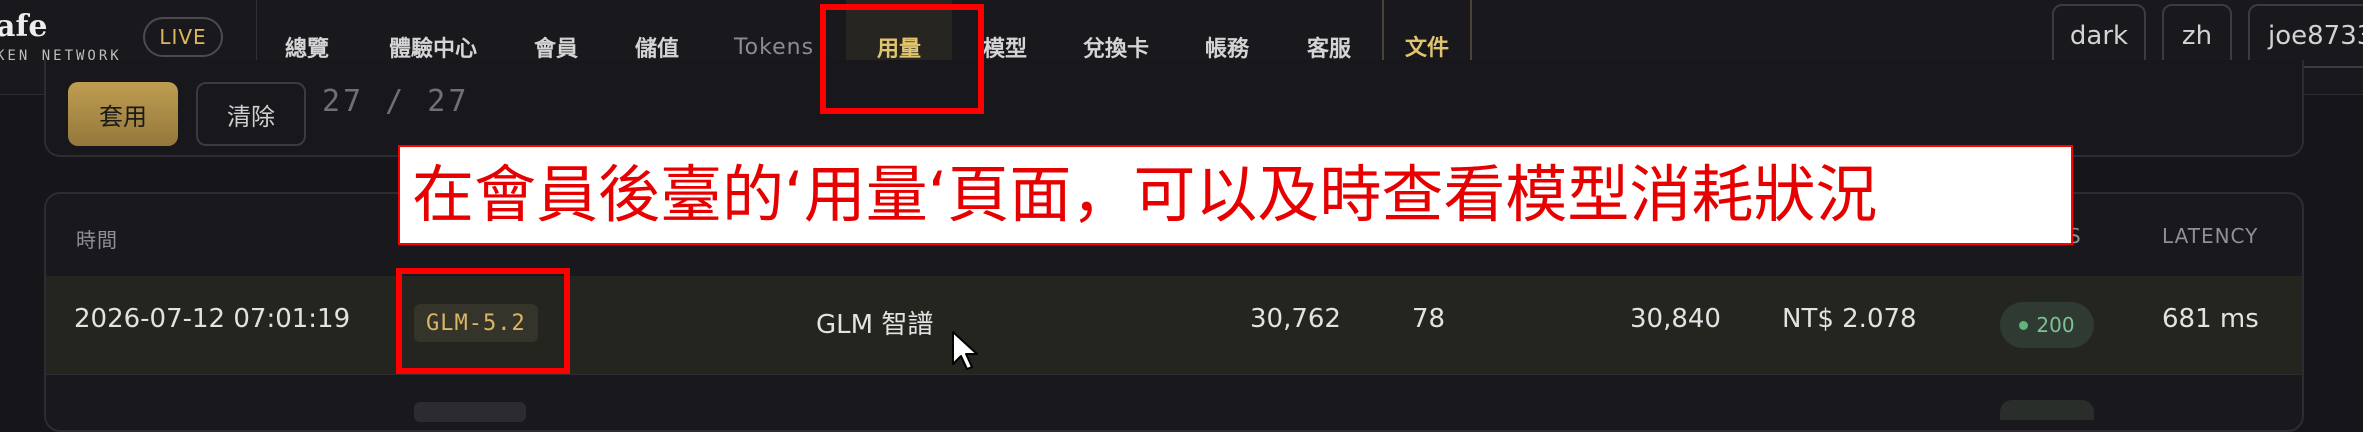 The image size is (2363, 432). Describe the element at coordinates (965, 350) in the screenshot. I see `mouse-cursor-icon` at that location.